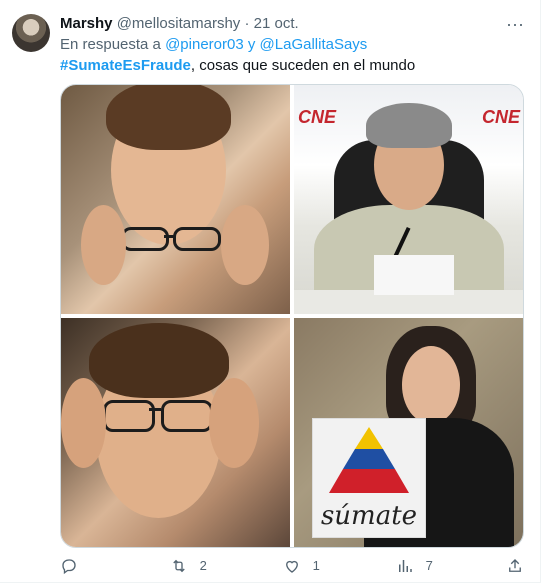 The height and width of the screenshot is (583, 559). I want to click on sumate-sign: súmate, so click(369, 478).